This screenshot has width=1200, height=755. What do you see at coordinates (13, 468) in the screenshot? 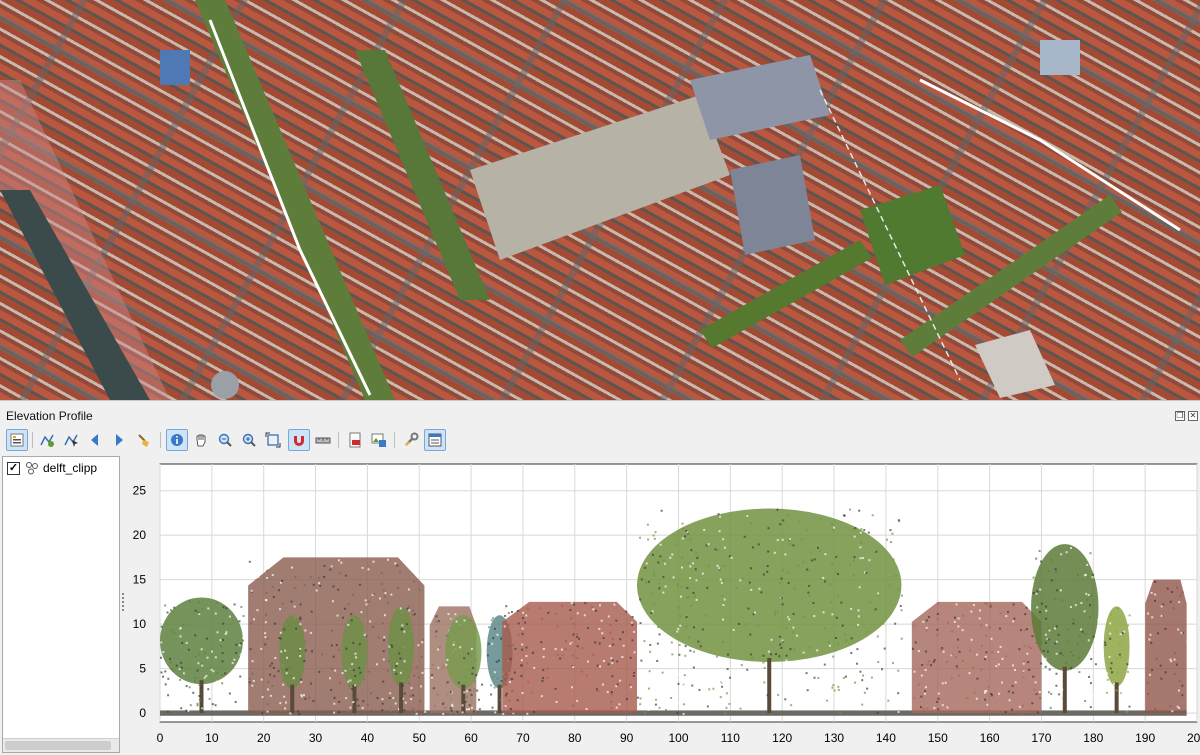
I see `layer-visibility-checkbox: ✓` at bounding box center [13, 468].